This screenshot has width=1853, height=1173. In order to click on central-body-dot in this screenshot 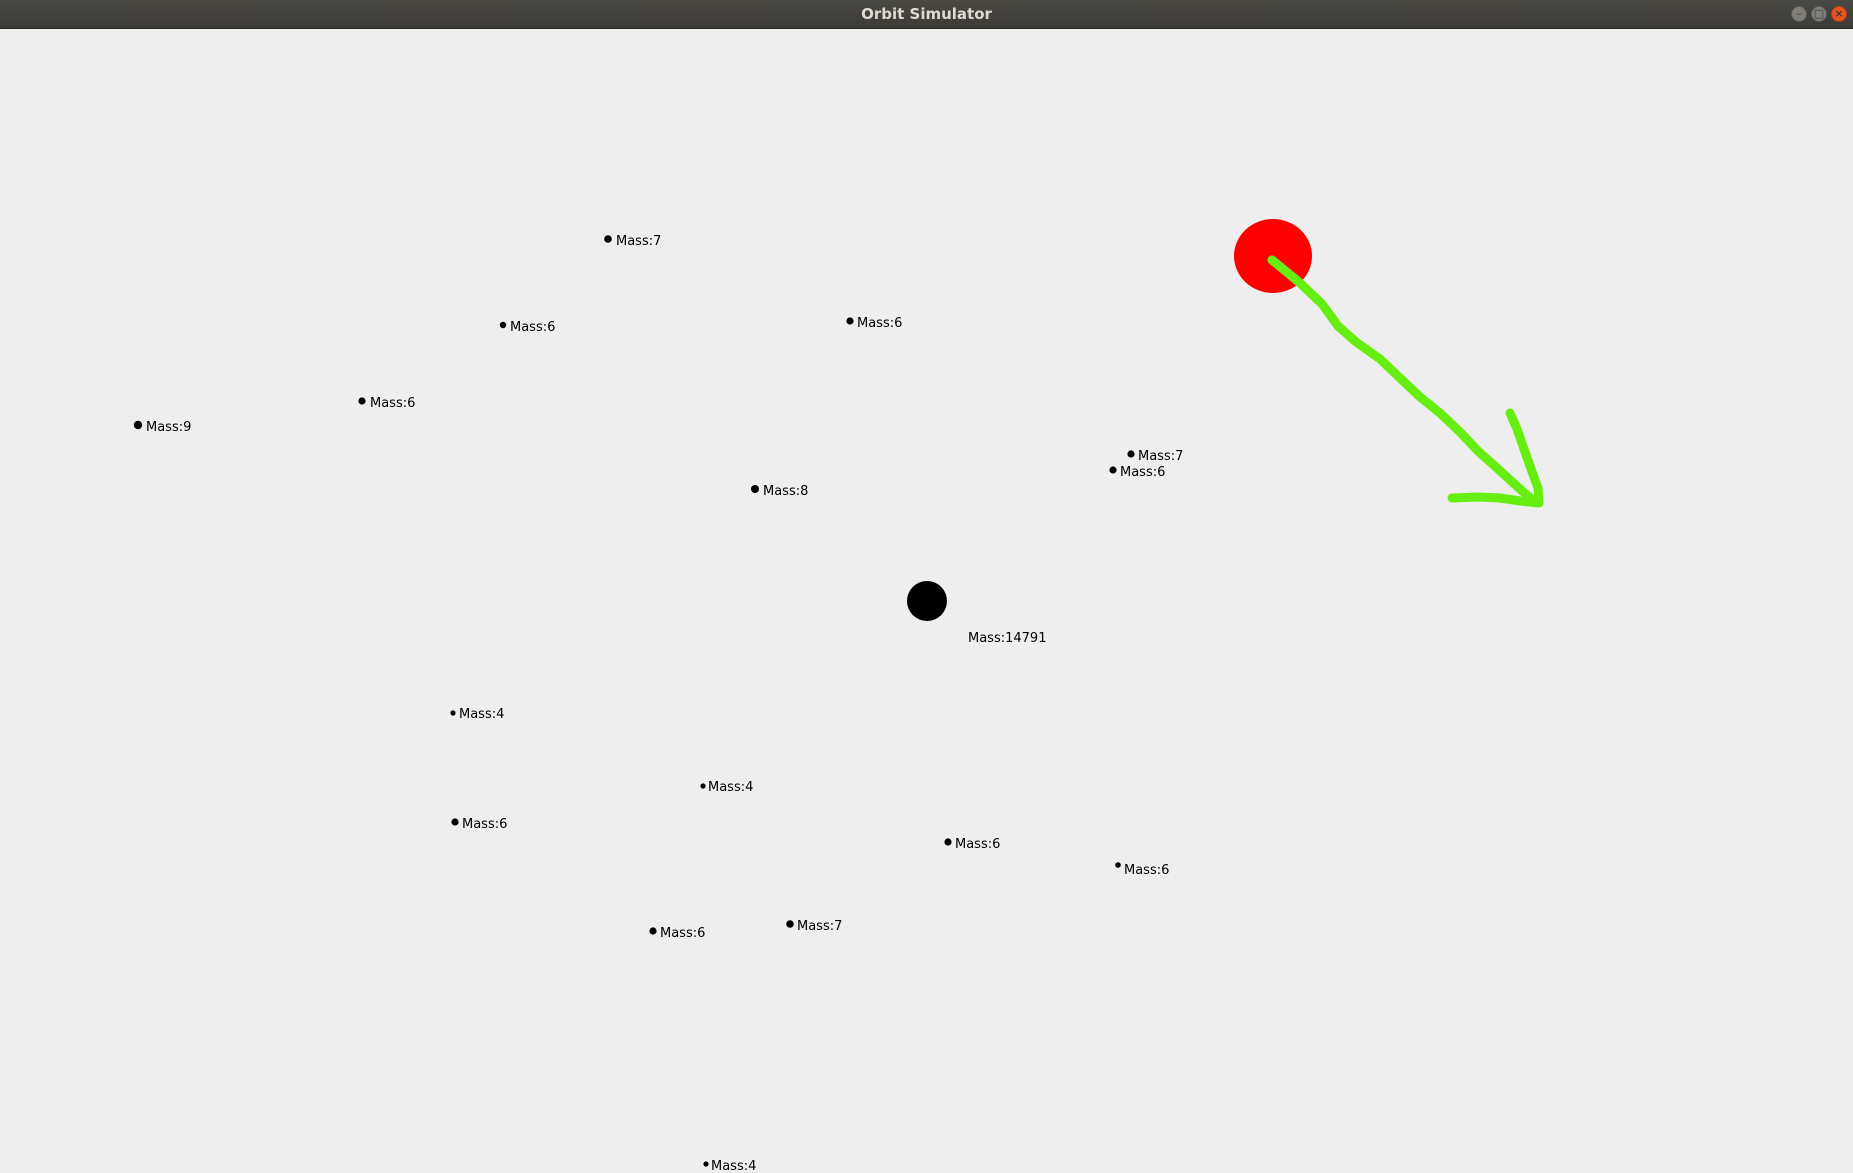, I will do `click(927, 601)`.